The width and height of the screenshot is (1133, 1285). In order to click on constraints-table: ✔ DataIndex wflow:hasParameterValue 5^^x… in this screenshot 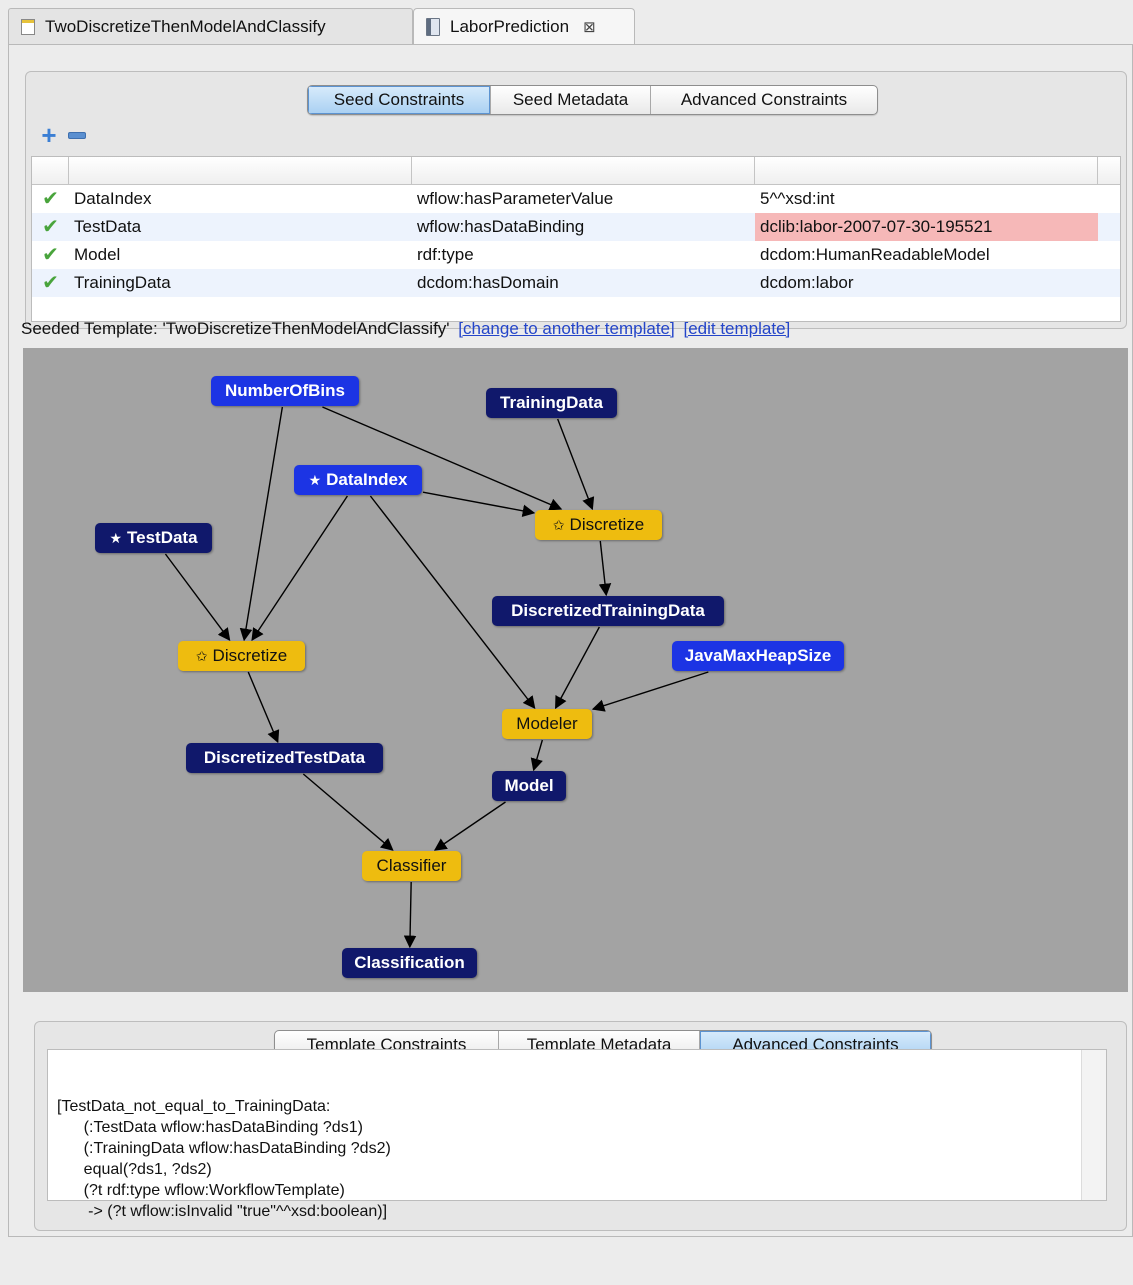, I will do `click(576, 239)`.